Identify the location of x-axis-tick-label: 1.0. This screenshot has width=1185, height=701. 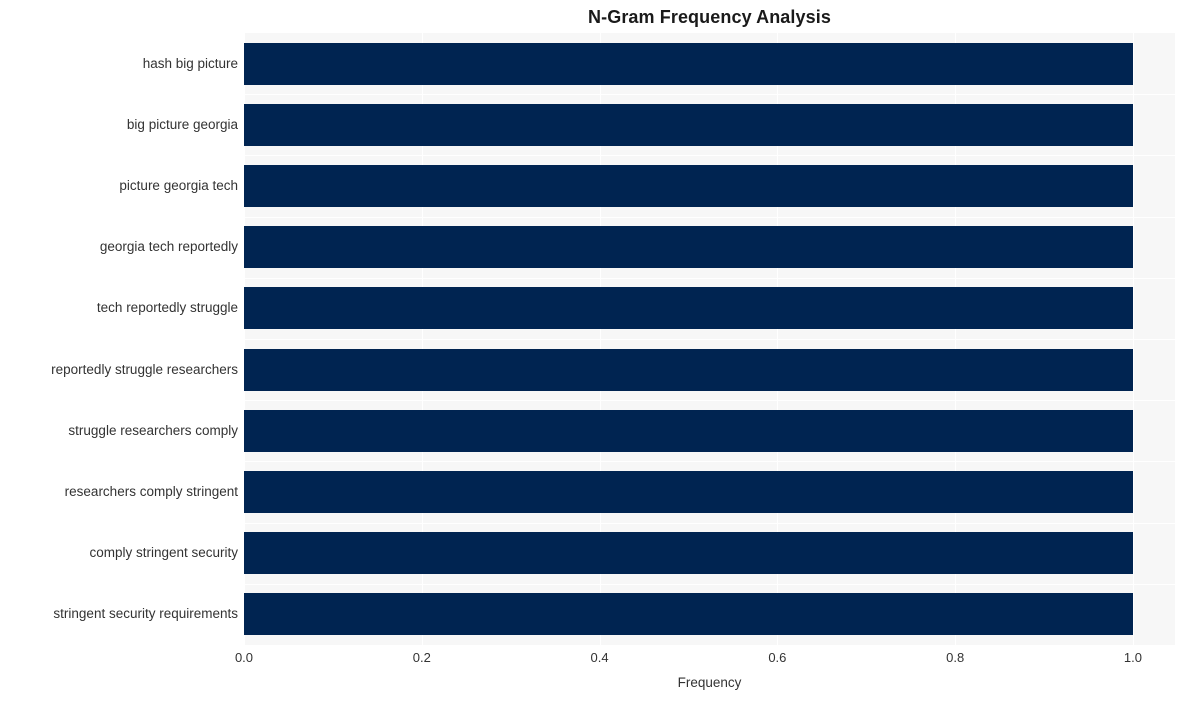
(1132, 657).